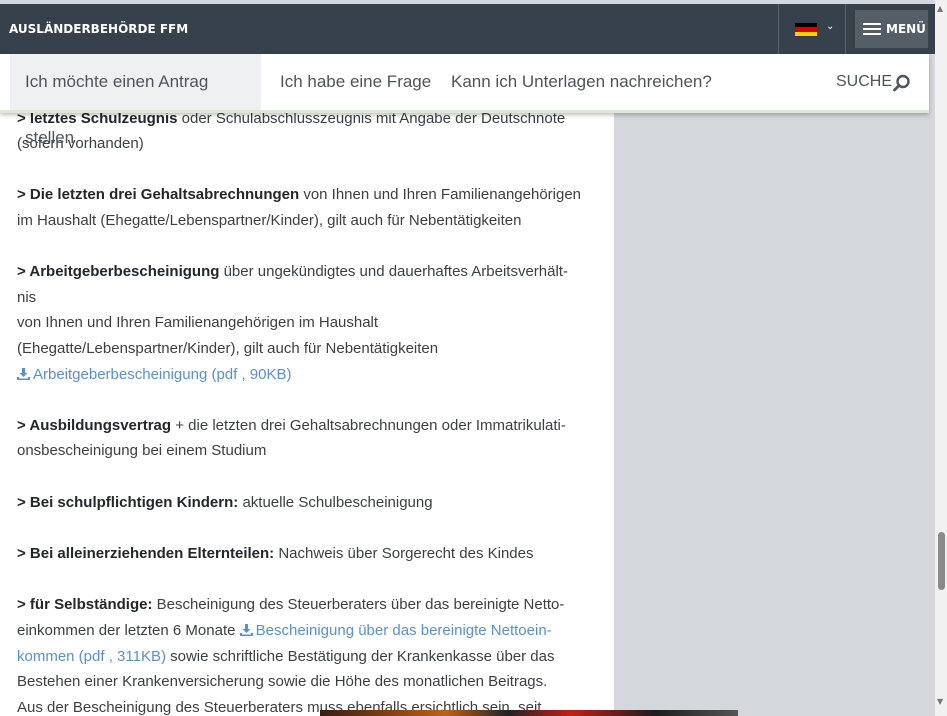 This screenshot has width=947, height=716. I want to click on scroll-down-arrow-icon: ▼, so click(940, 701).